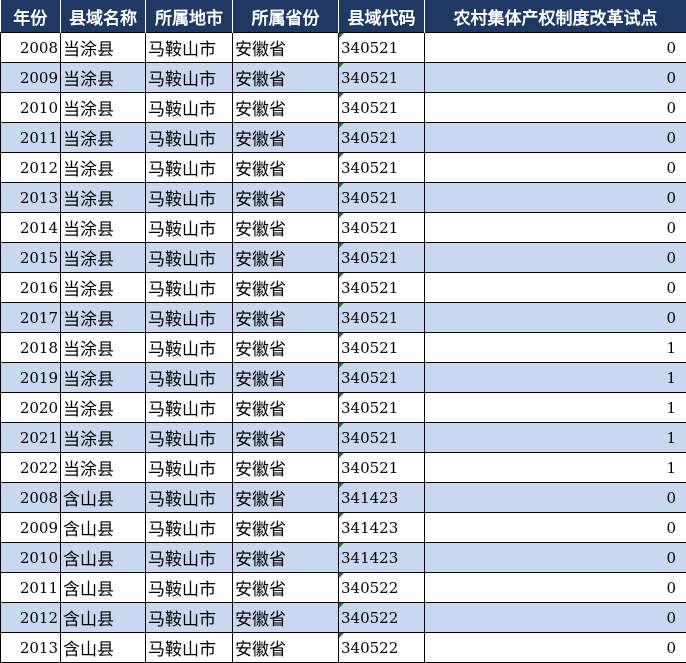 Image resolution: width=686 pixels, height=663 pixels. I want to click on header-county-code: 县域代码, so click(382, 16).